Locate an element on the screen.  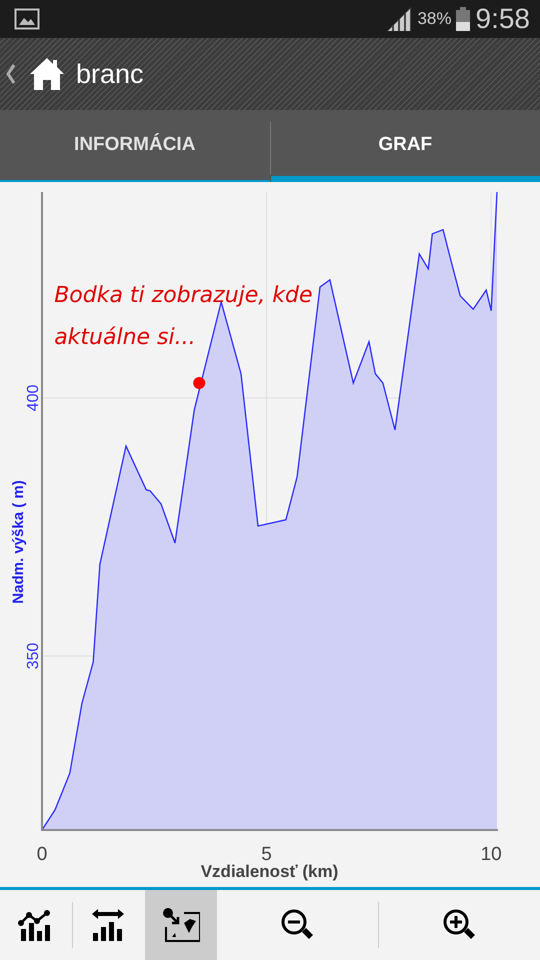
x-axis-title: Vzdialenosť (km) is located at coordinates (269, 871).